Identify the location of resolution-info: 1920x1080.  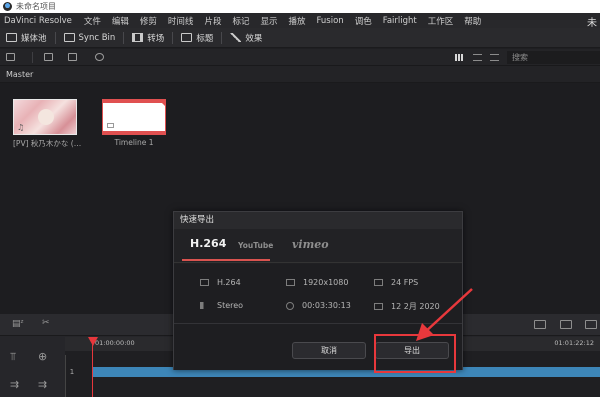
(317, 282).